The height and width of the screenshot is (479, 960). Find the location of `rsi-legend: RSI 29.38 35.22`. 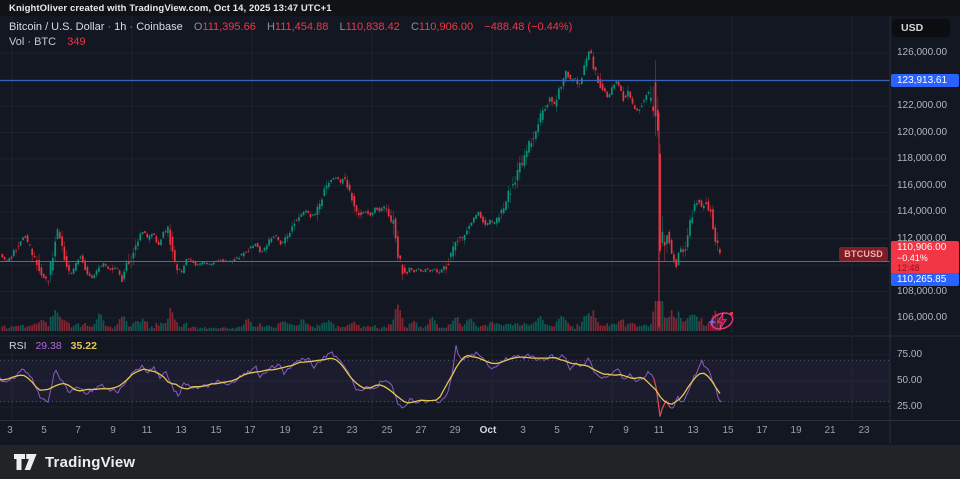

rsi-legend: RSI 29.38 35.22 is located at coordinates (53, 346).